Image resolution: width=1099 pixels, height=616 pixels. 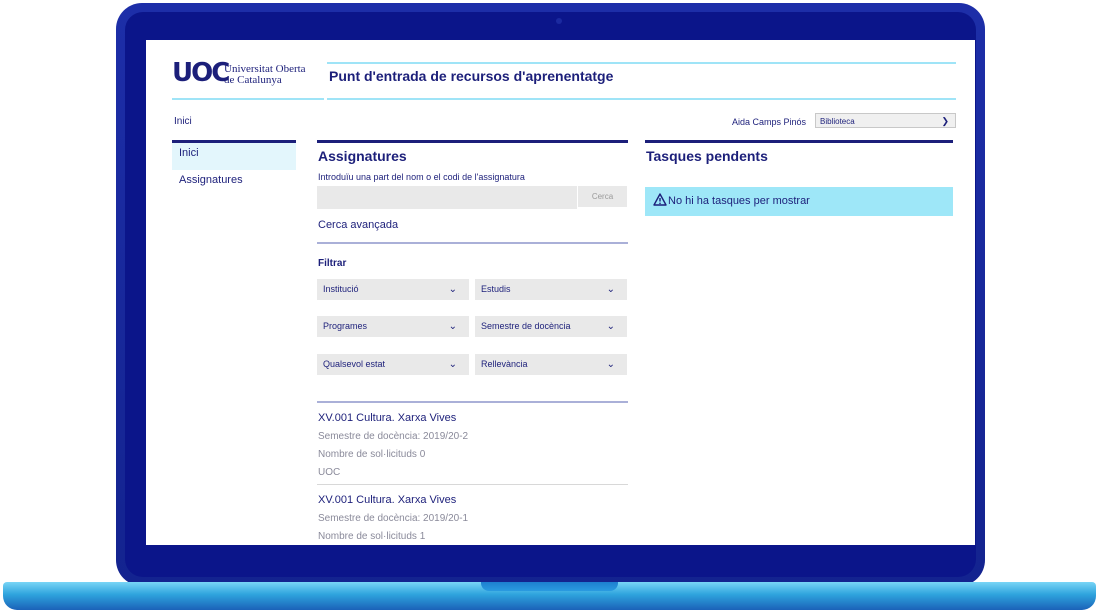 What do you see at coordinates (549, 586) in the screenshot?
I see `laptop-notch` at bounding box center [549, 586].